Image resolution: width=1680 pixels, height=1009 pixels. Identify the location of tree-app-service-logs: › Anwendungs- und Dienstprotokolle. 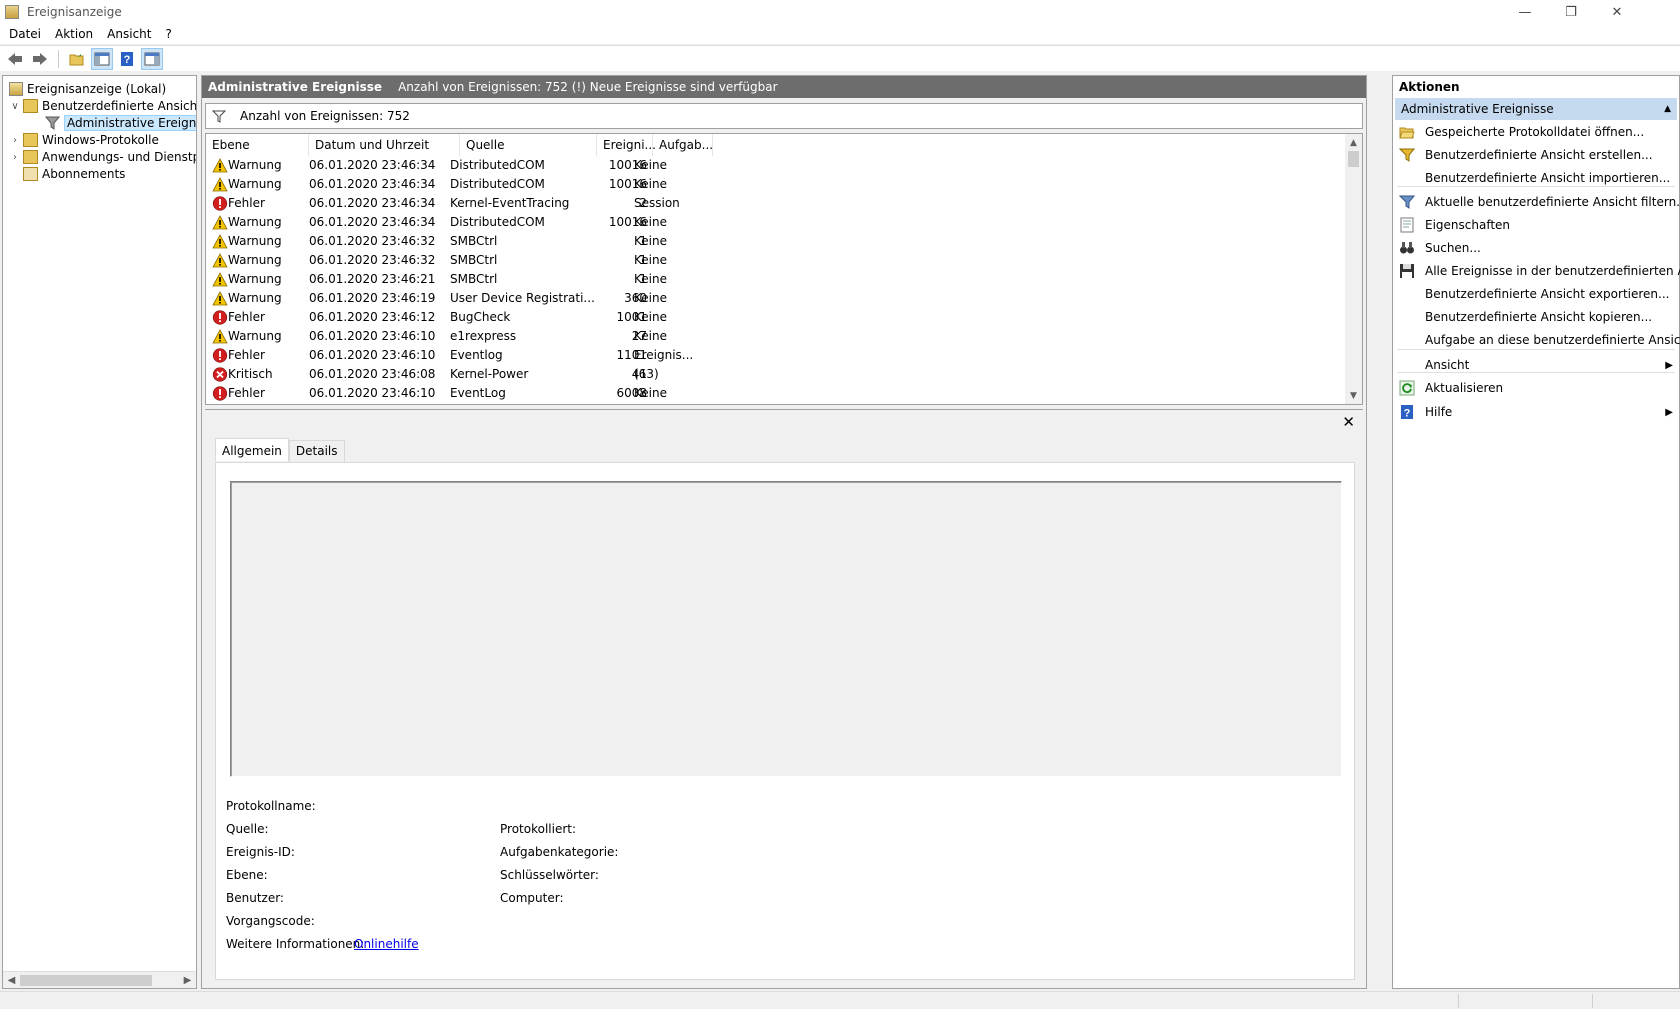
(102, 157).